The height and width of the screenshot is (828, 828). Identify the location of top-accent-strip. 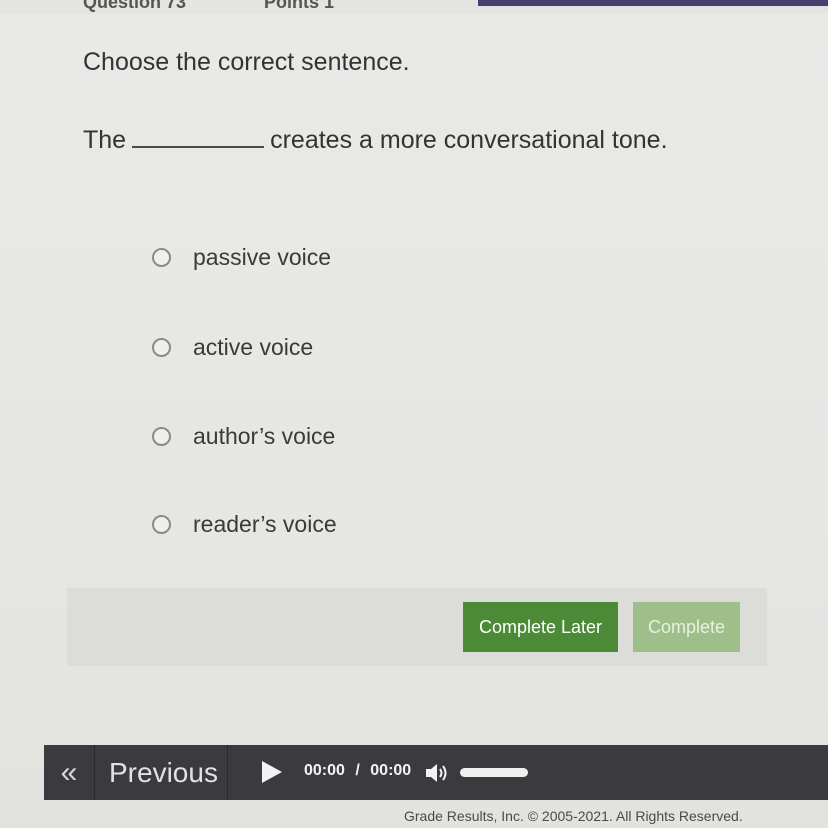
(653, 3).